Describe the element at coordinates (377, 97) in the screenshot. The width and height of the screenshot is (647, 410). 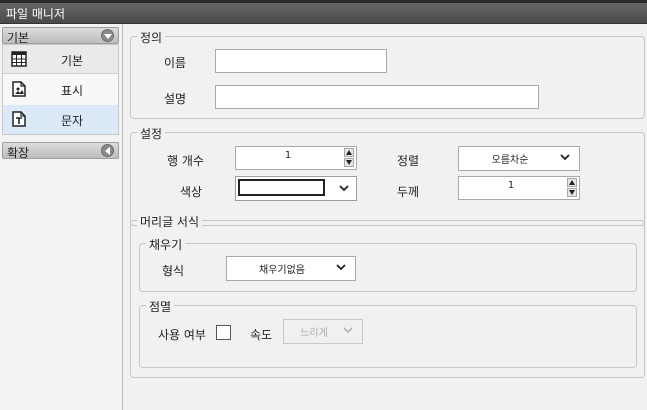
I see `description-input` at that location.